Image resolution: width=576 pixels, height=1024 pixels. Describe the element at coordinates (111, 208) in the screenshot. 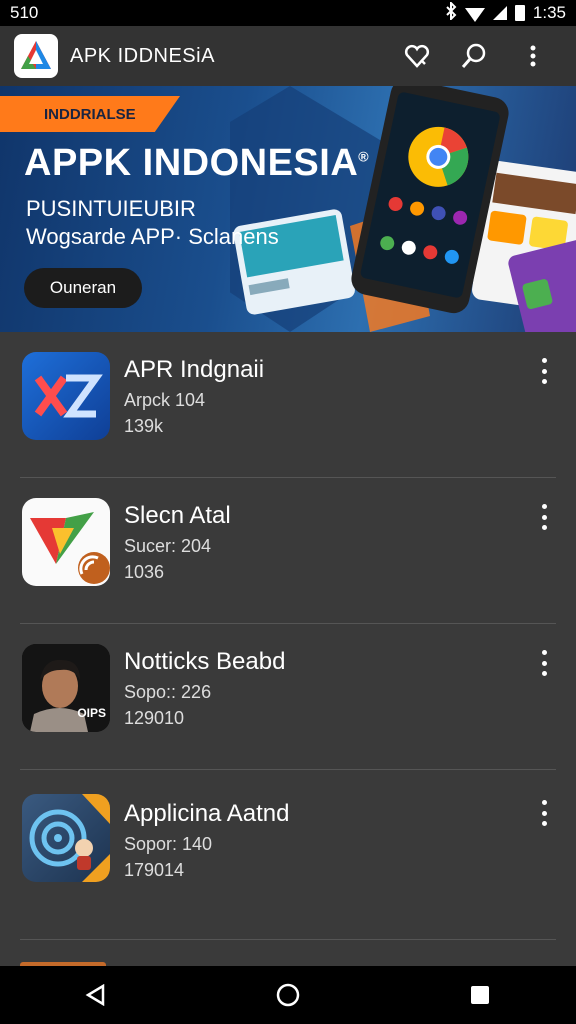

I see `banner-subtitle-1: PUSINTUIEUBIR` at that location.